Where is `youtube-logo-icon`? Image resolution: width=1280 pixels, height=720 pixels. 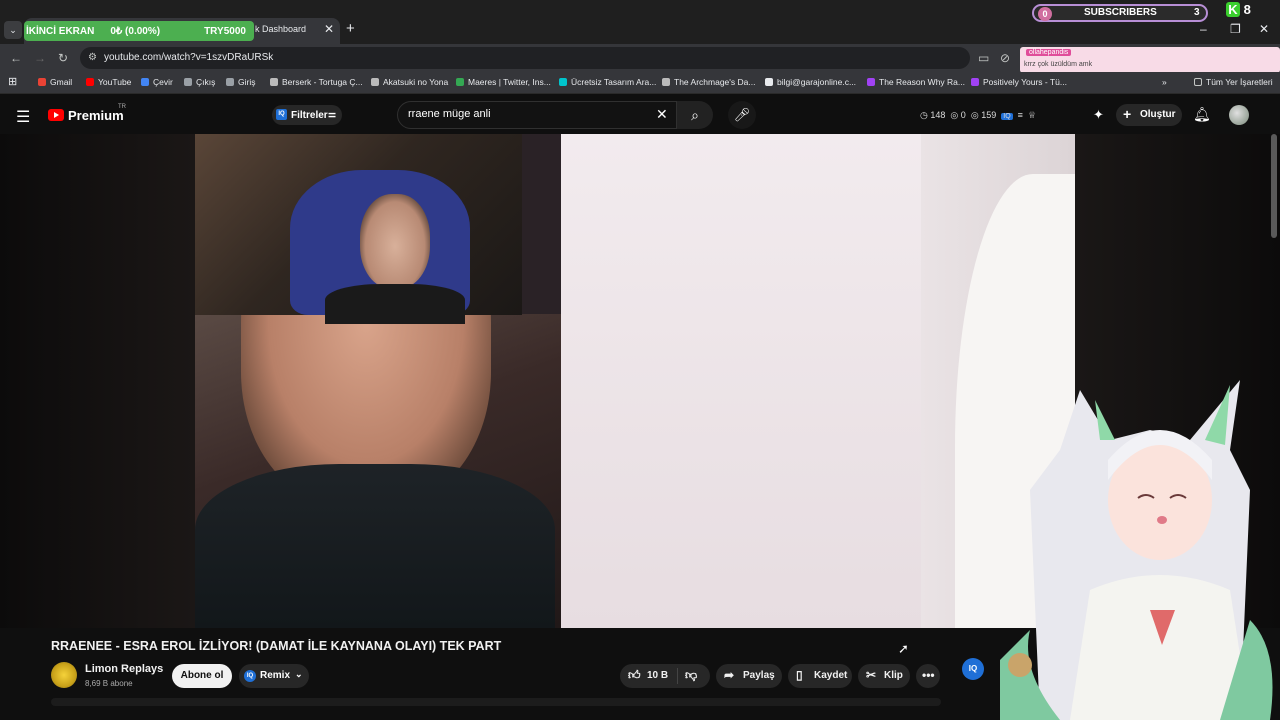
youtube-logo-icon is located at coordinates (56, 115).